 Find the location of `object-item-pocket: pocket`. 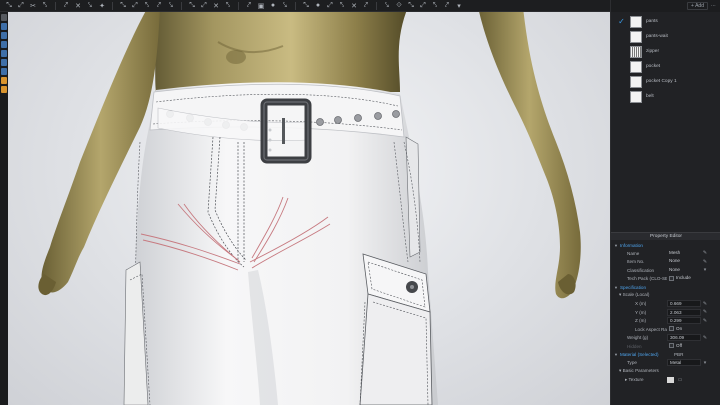

object-item-pocket: pocket is located at coordinates (665, 66).